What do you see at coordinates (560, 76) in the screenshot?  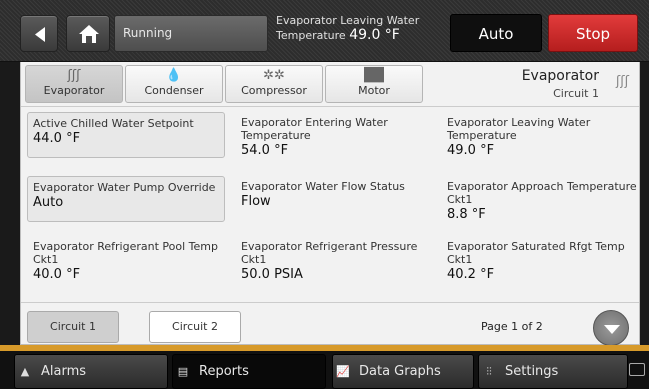 I see `section-title: Evaporator` at bounding box center [560, 76].